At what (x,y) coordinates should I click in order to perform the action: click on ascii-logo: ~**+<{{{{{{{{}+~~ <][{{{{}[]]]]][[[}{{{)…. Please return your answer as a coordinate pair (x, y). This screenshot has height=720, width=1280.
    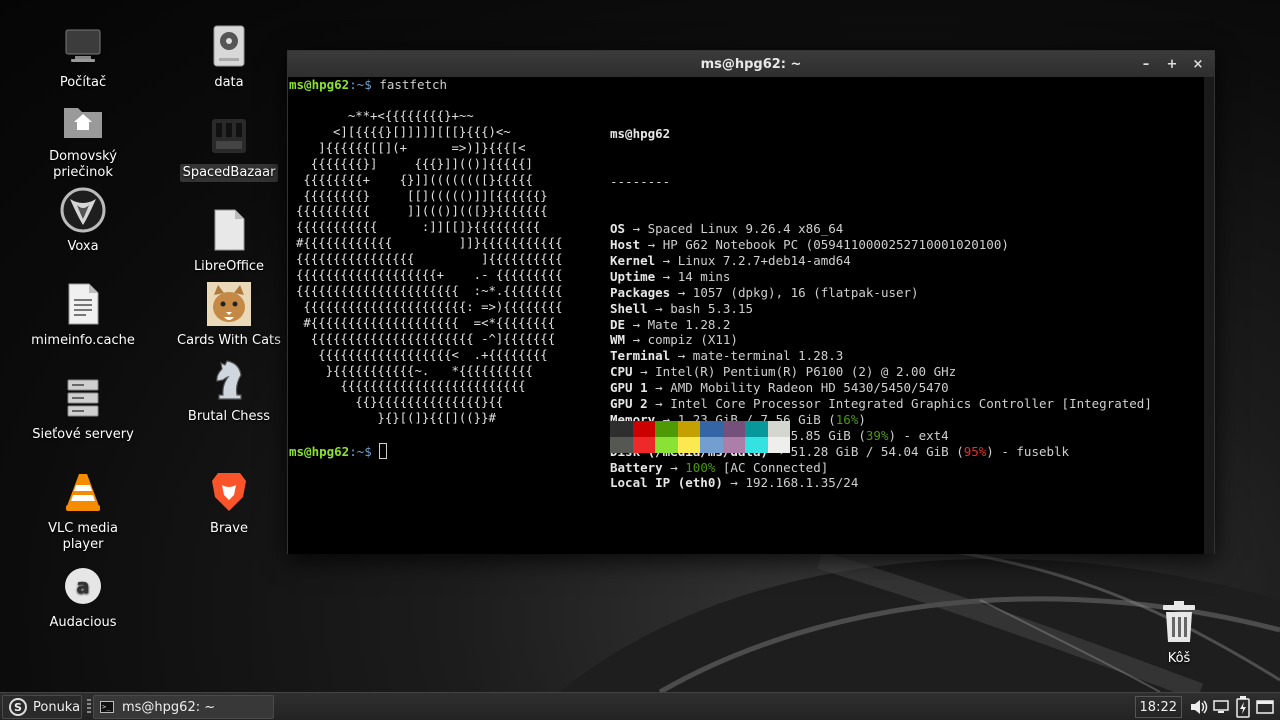
    Looking at the image, I should click on (429, 267).